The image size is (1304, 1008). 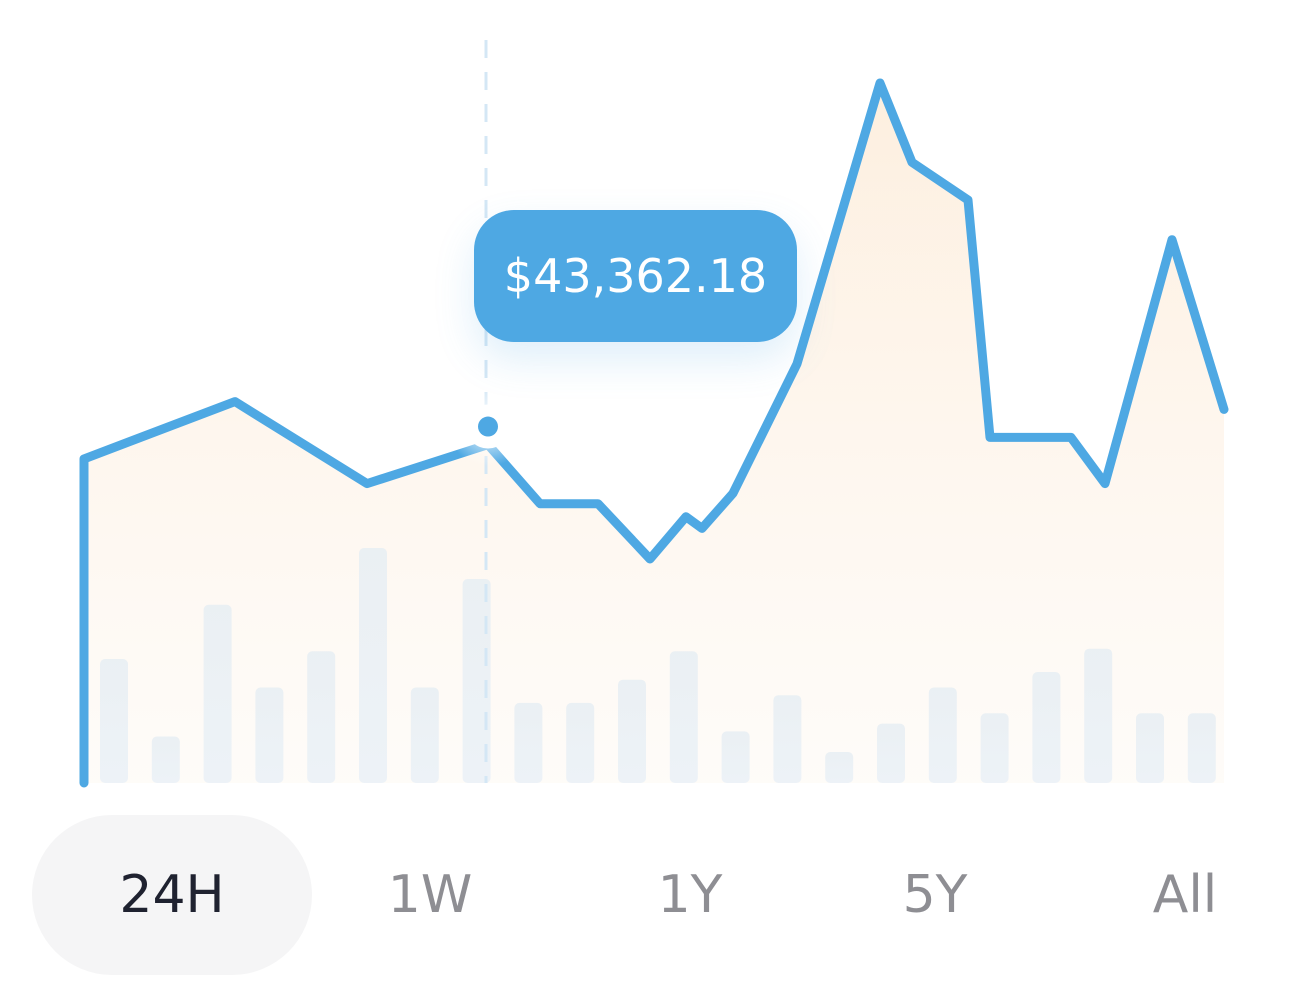 I want to click on price-tooltip: $43,362.18, so click(x=635, y=276).